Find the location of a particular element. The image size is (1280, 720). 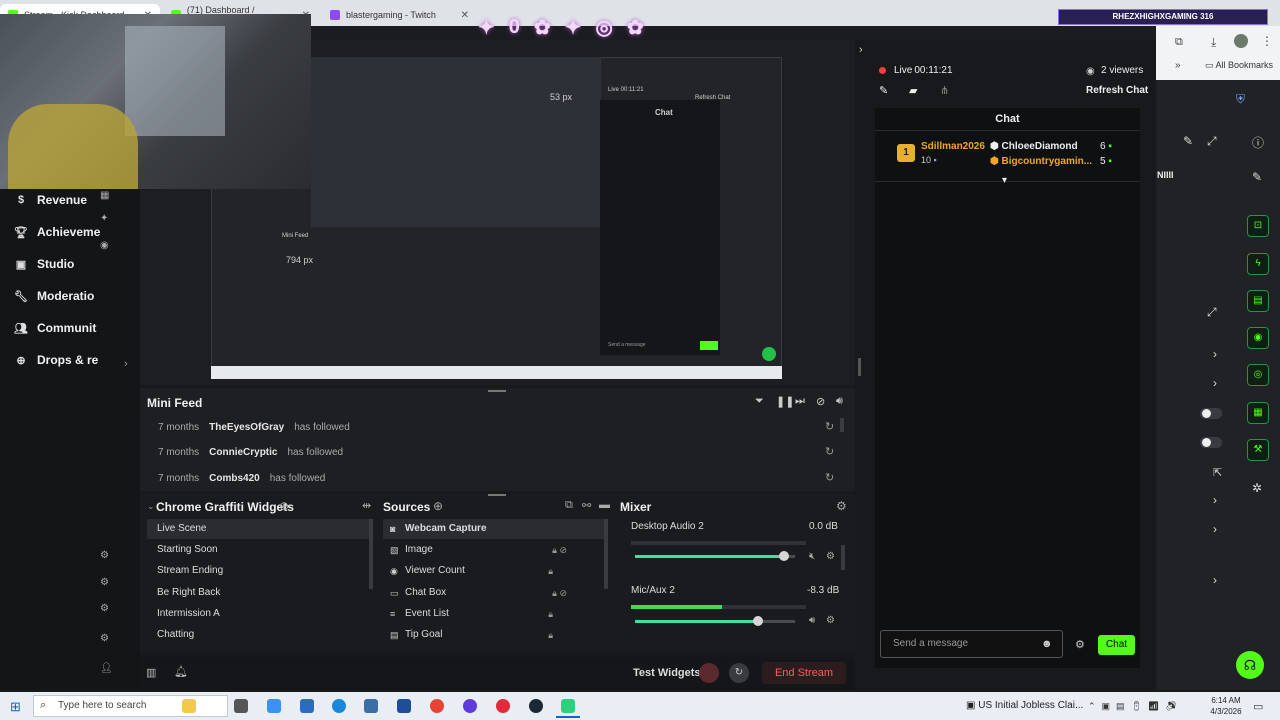

emoji-icon: ☻ is located at coordinates (1047, 644).